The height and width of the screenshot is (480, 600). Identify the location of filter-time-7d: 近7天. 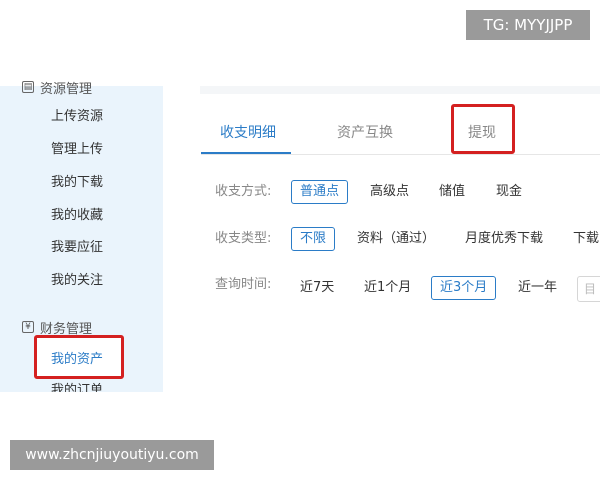
(317, 289).